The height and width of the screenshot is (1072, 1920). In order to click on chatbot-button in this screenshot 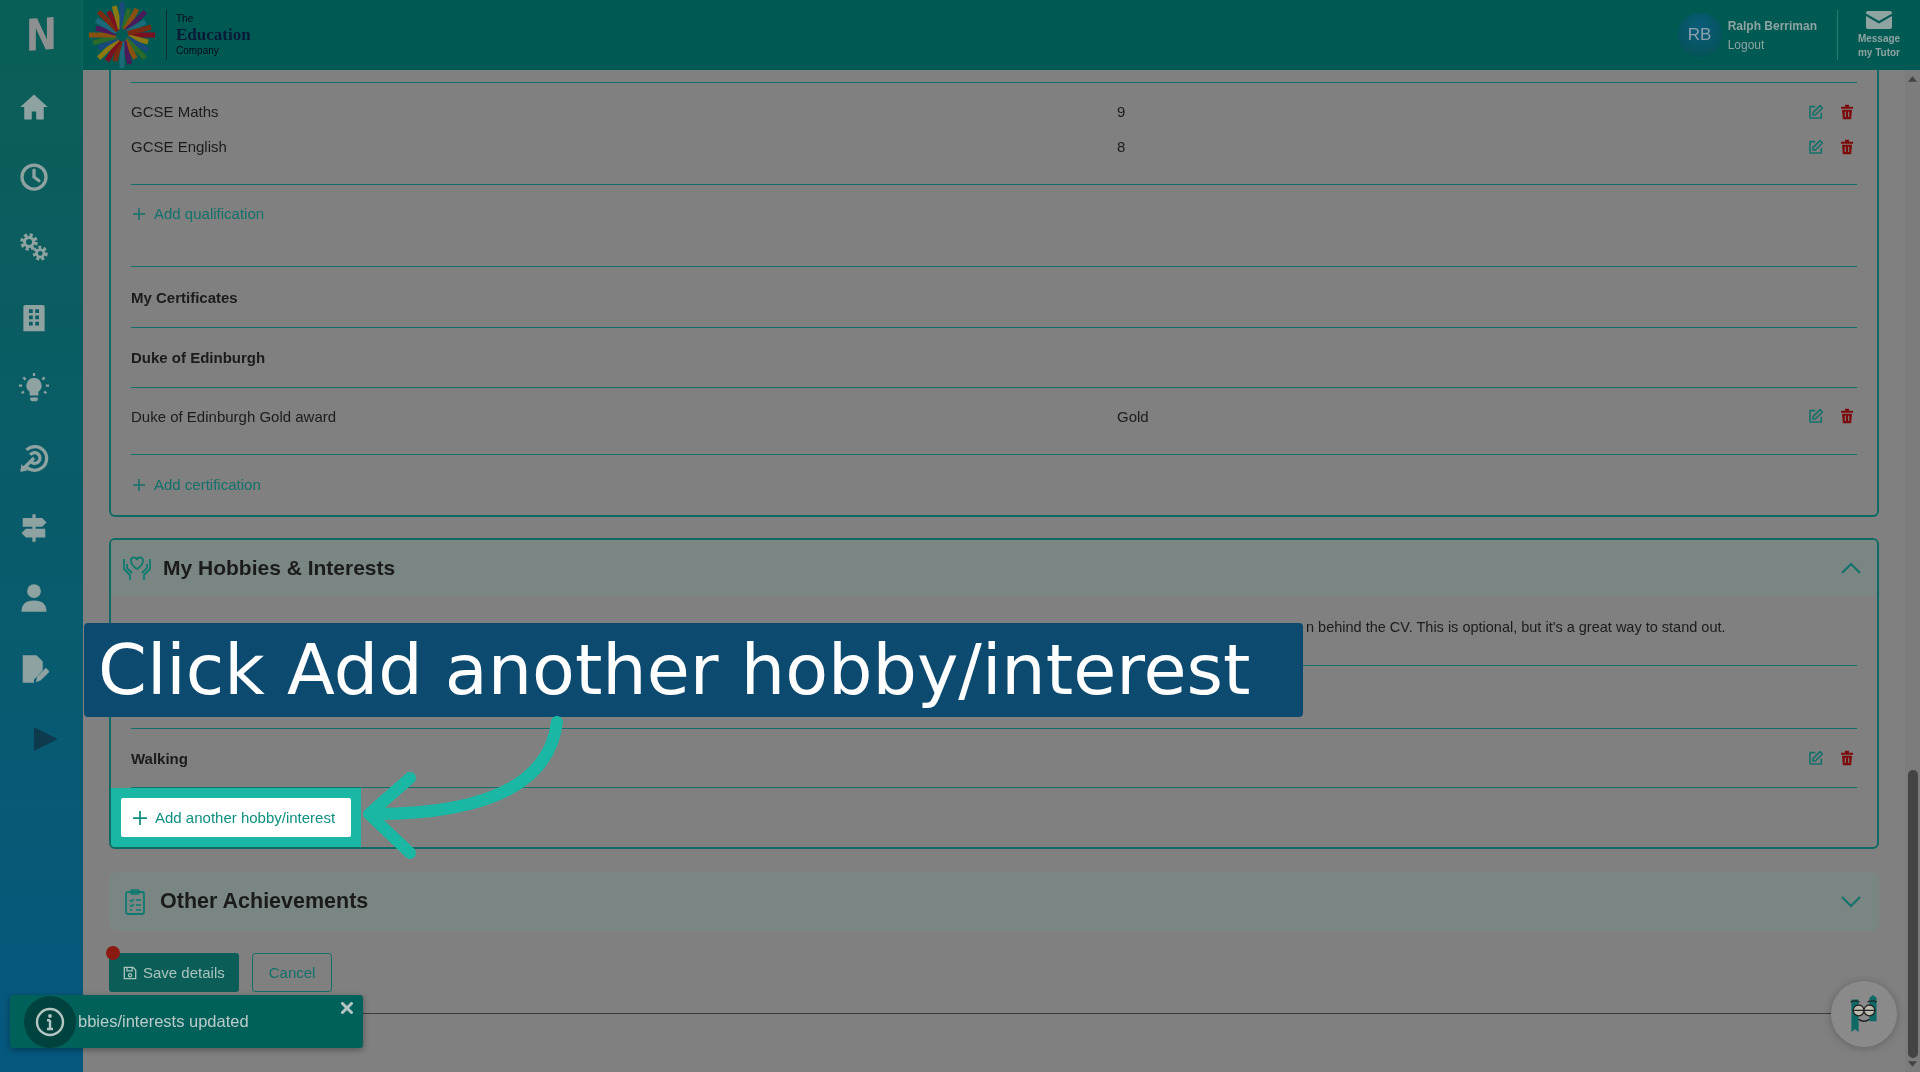, I will do `click(1864, 1014)`.